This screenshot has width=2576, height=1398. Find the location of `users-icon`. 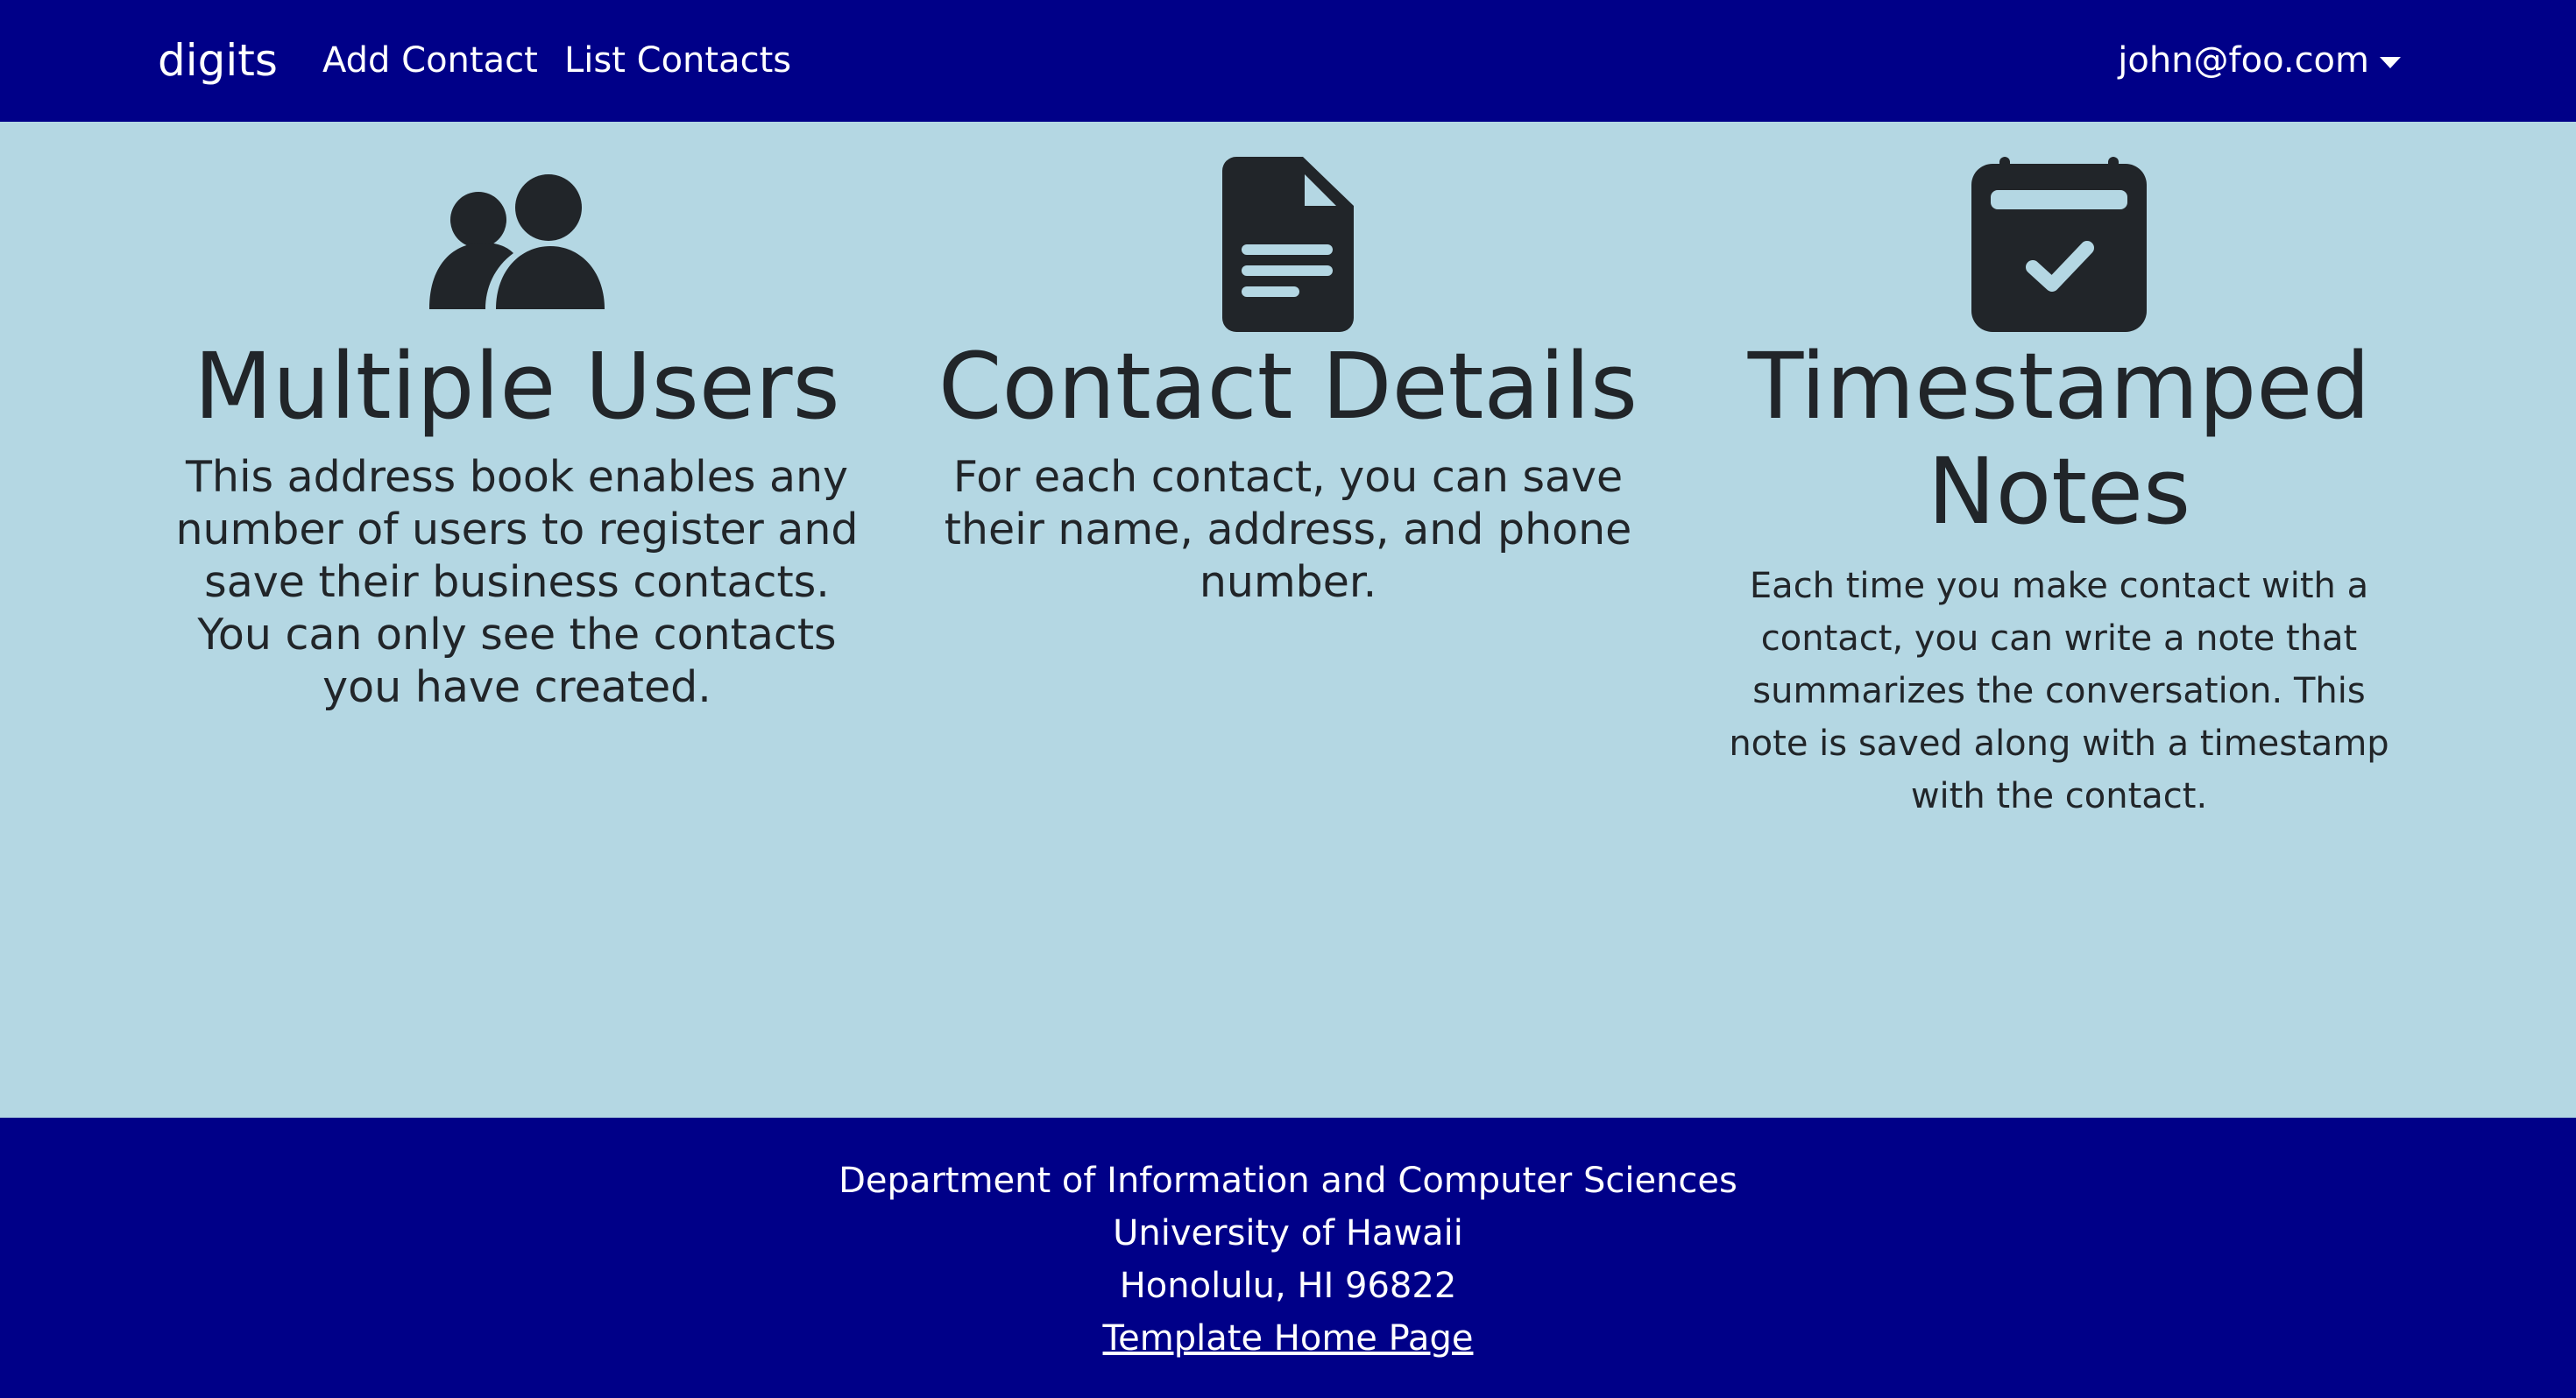

users-icon is located at coordinates (517, 241).